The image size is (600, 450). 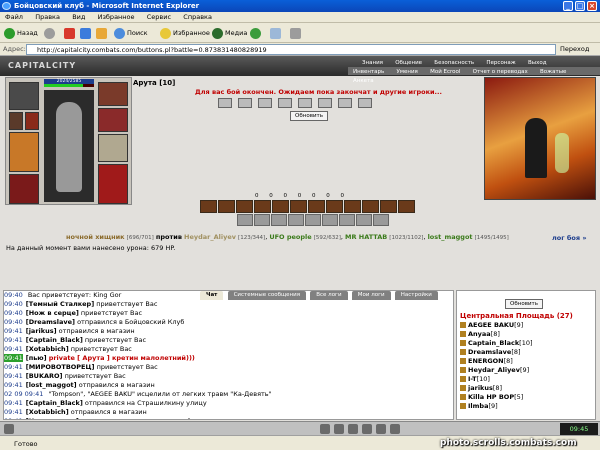 What do you see at coordinates (445, 72) in the screenshot?
I see `nav-ecrool: Мой Ecrool` at bounding box center [445, 72].